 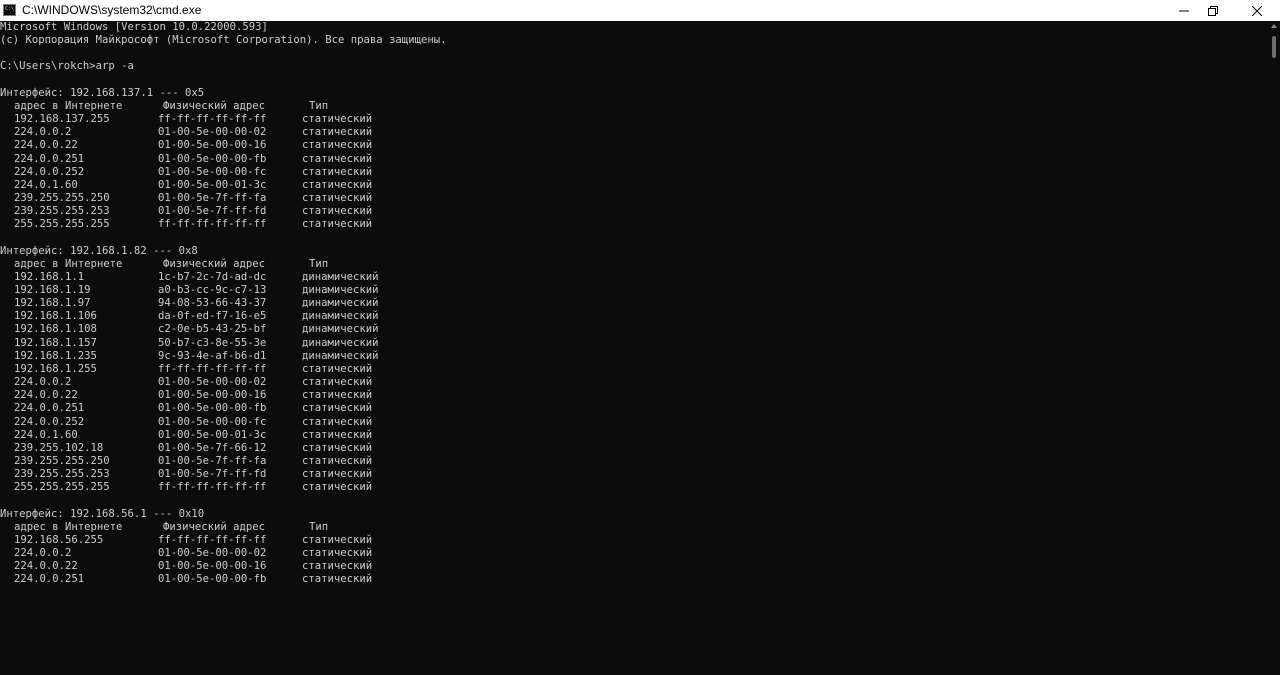 I want to click on title-bar: C:\WINDOWS\system32\cmd.exe, so click(x=640, y=10).